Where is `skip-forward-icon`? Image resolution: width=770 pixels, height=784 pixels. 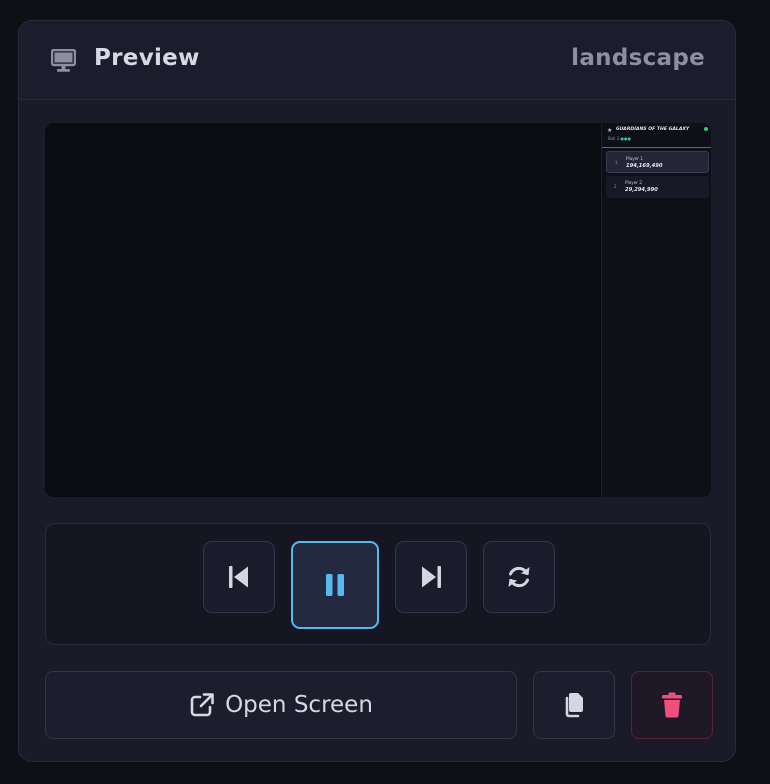 skip-forward-icon is located at coordinates (431, 577).